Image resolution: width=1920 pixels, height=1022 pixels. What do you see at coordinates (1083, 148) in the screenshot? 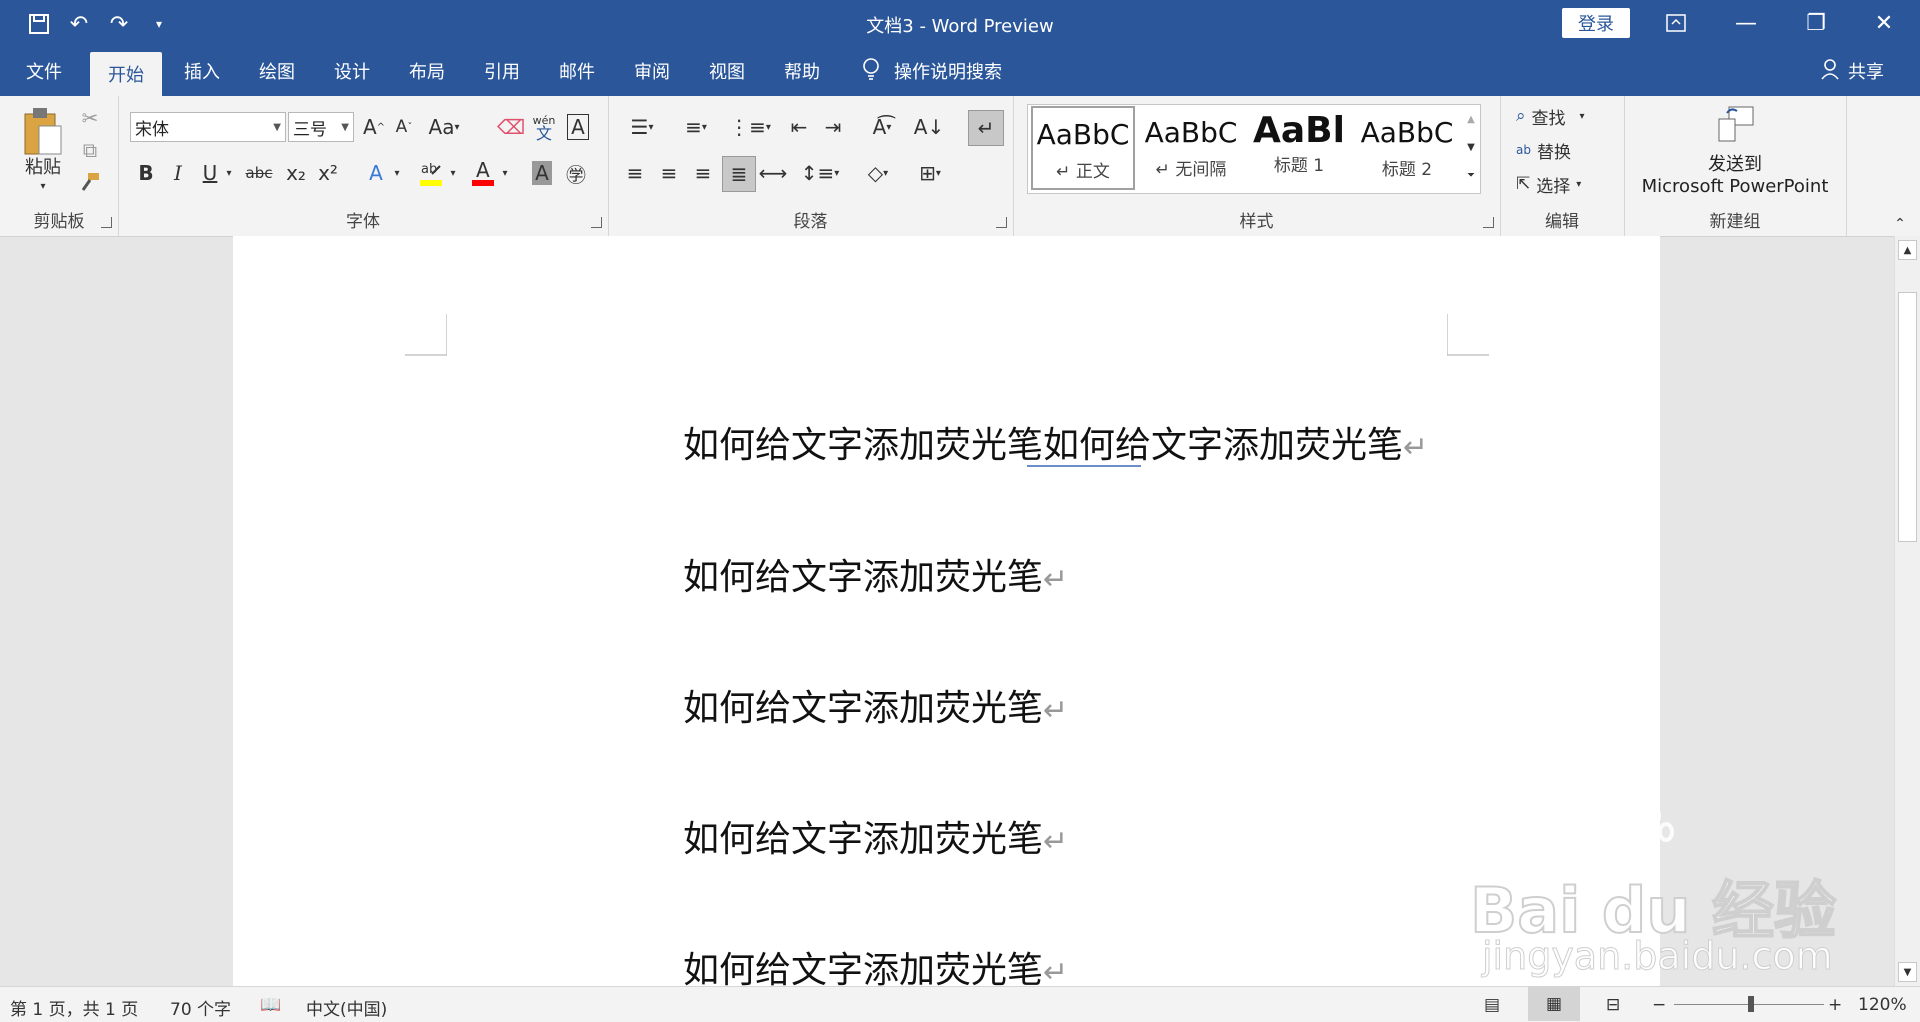
I see `style-normal: AaBbC ↵ 正文` at bounding box center [1083, 148].